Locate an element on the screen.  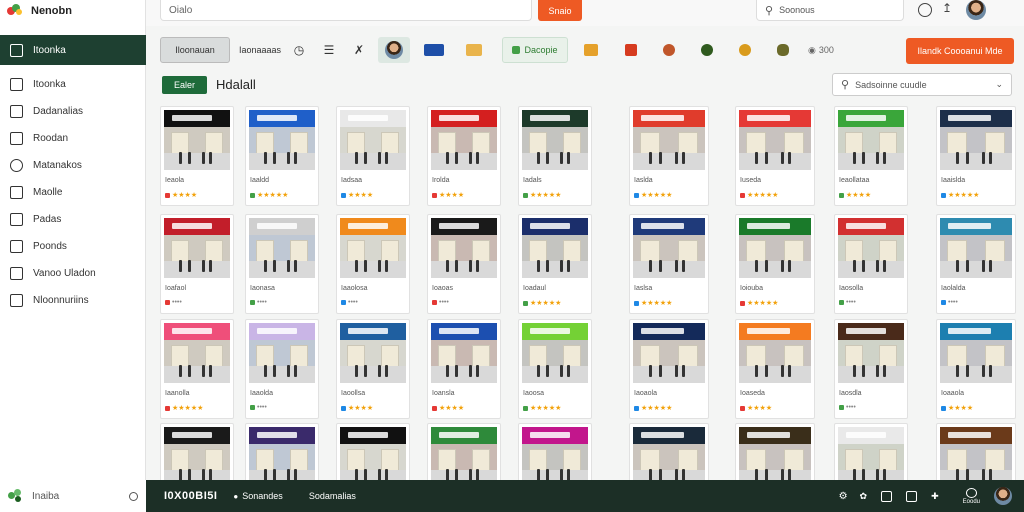
product-card: Iadsaa ★★★★ is located at coordinates (373, 156).